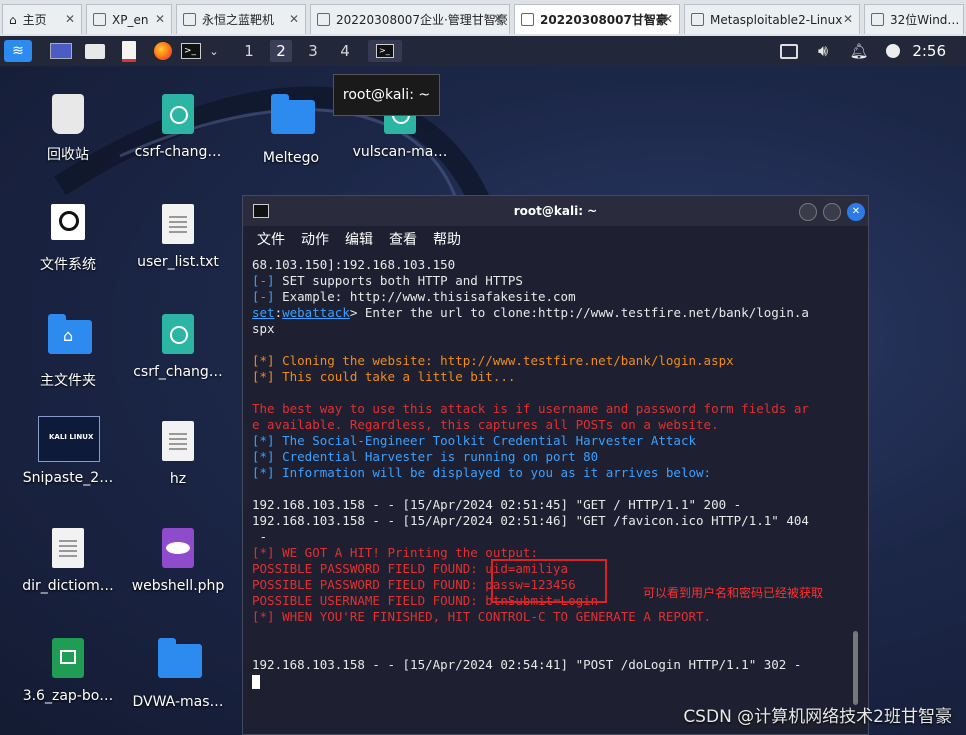 The height and width of the screenshot is (735, 966). What do you see at coordinates (178, 454) in the screenshot?
I see `desktop-icon-hz: hz` at bounding box center [178, 454].